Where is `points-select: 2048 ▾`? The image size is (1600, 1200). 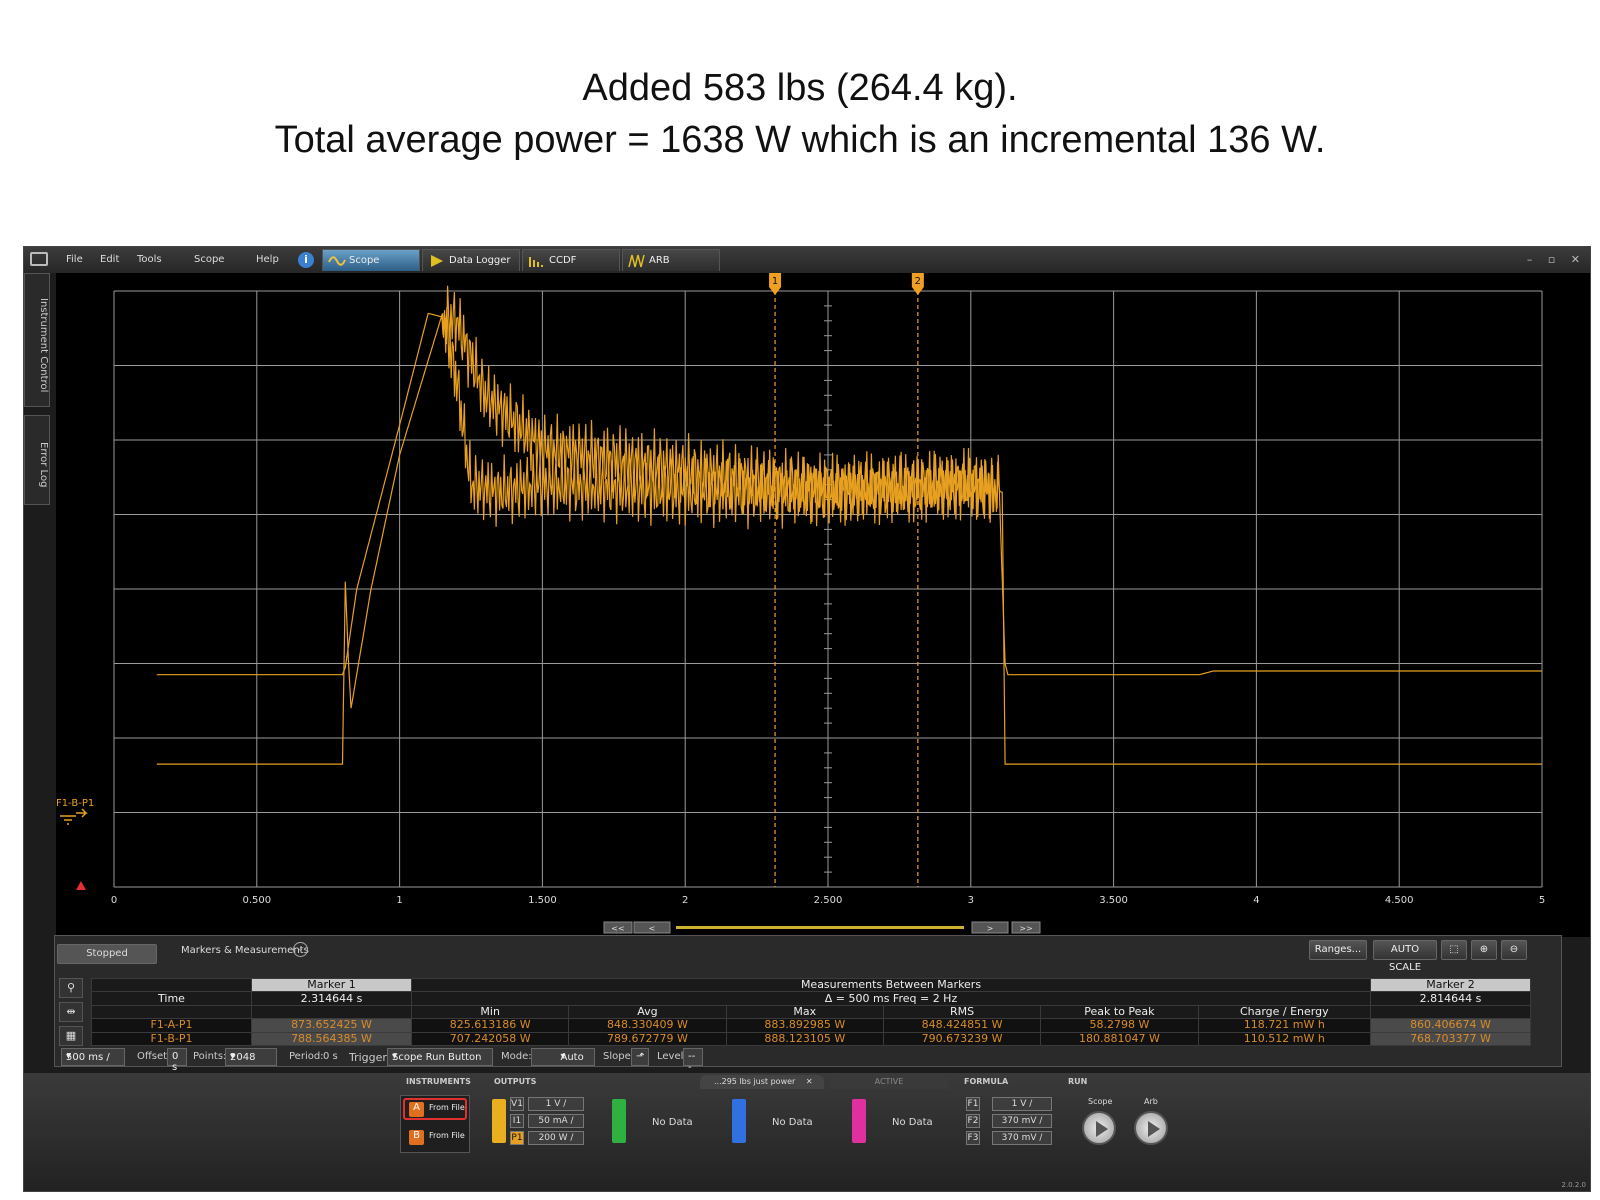 points-select: 2048 ▾ is located at coordinates (251, 1057).